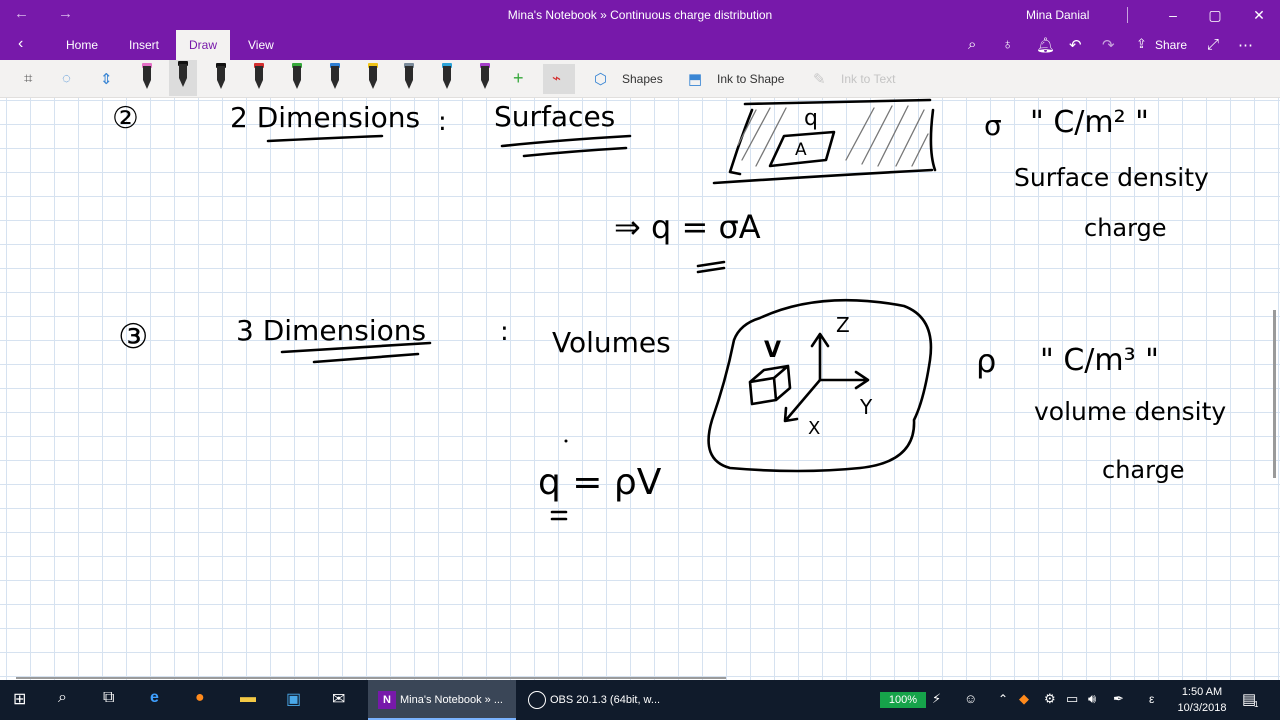 The width and height of the screenshot is (1280, 720). What do you see at coordinates (986, 361) in the screenshot?
I see `volume-density-symbol: ρ` at bounding box center [986, 361].